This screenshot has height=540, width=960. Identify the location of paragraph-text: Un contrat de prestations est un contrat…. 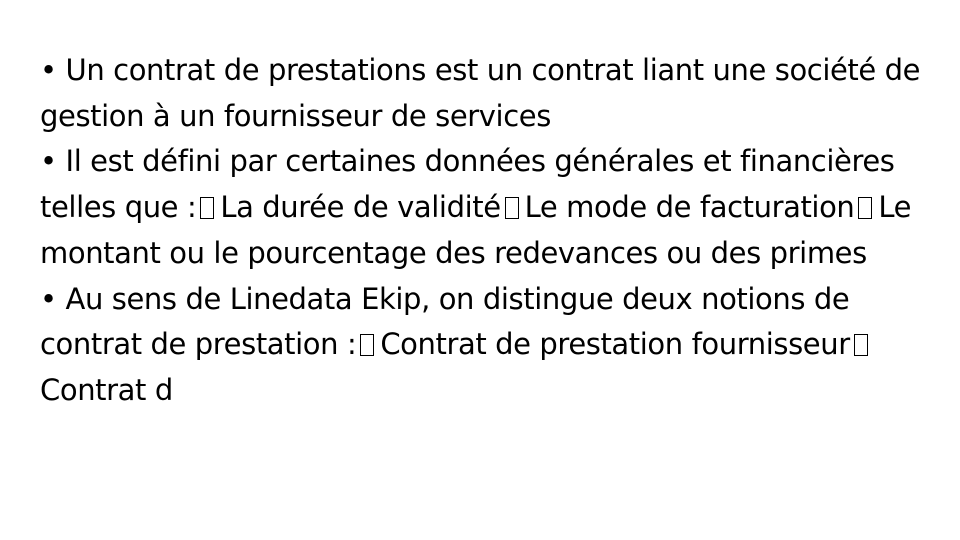
(480, 93).